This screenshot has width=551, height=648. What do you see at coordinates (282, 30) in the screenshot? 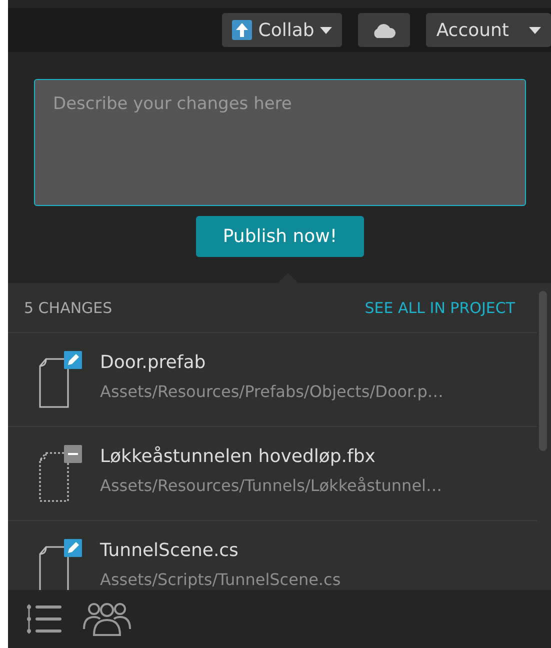
I see `collab-button: Collab` at bounding box center [282, 30].